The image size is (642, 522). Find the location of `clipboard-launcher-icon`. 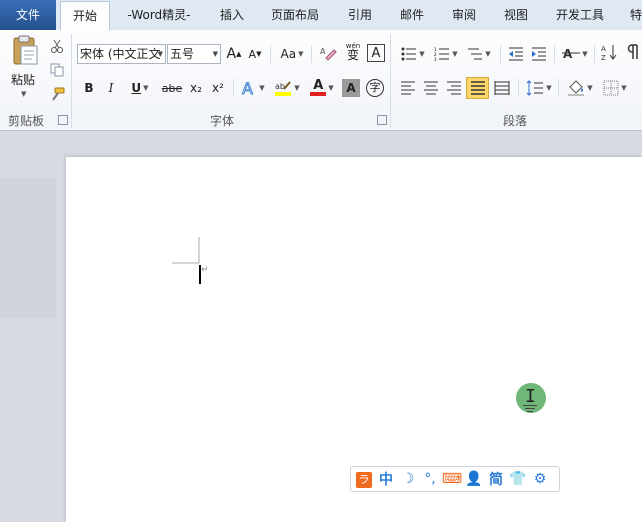

clipboard-launcher-icon is located at coordinates (63, 120).